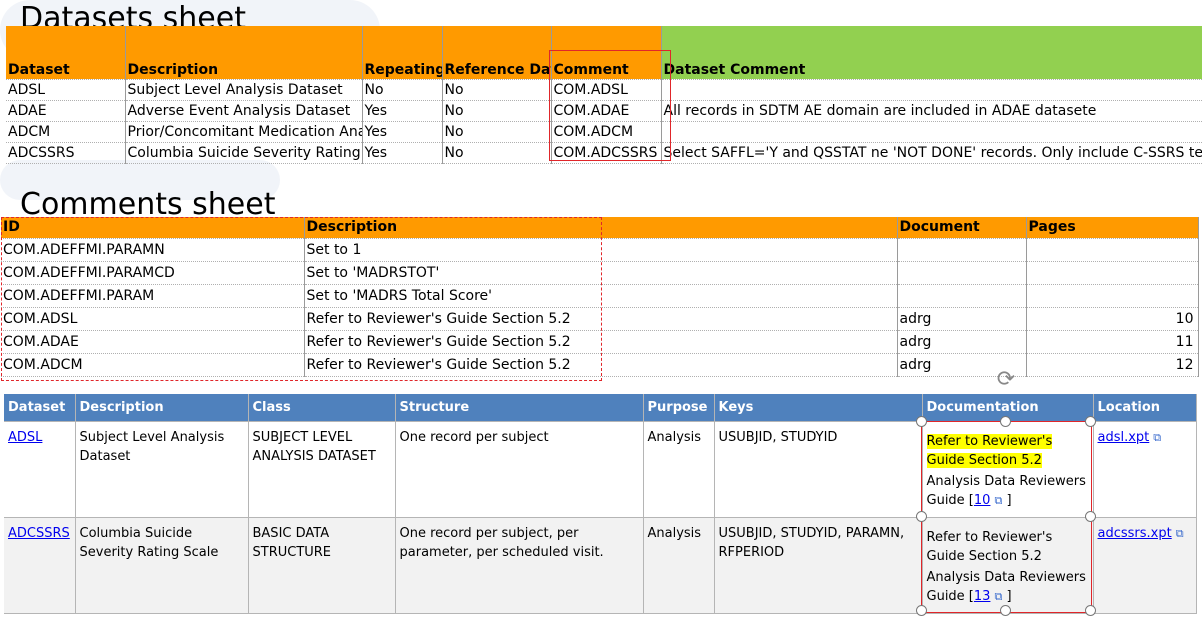 This screenshot has width=1202, height=619. What do you see at coordinates (1124, 437) in the screenshot?
I see `location-link: adsl.xpt` at bounding box center [1124, 437].